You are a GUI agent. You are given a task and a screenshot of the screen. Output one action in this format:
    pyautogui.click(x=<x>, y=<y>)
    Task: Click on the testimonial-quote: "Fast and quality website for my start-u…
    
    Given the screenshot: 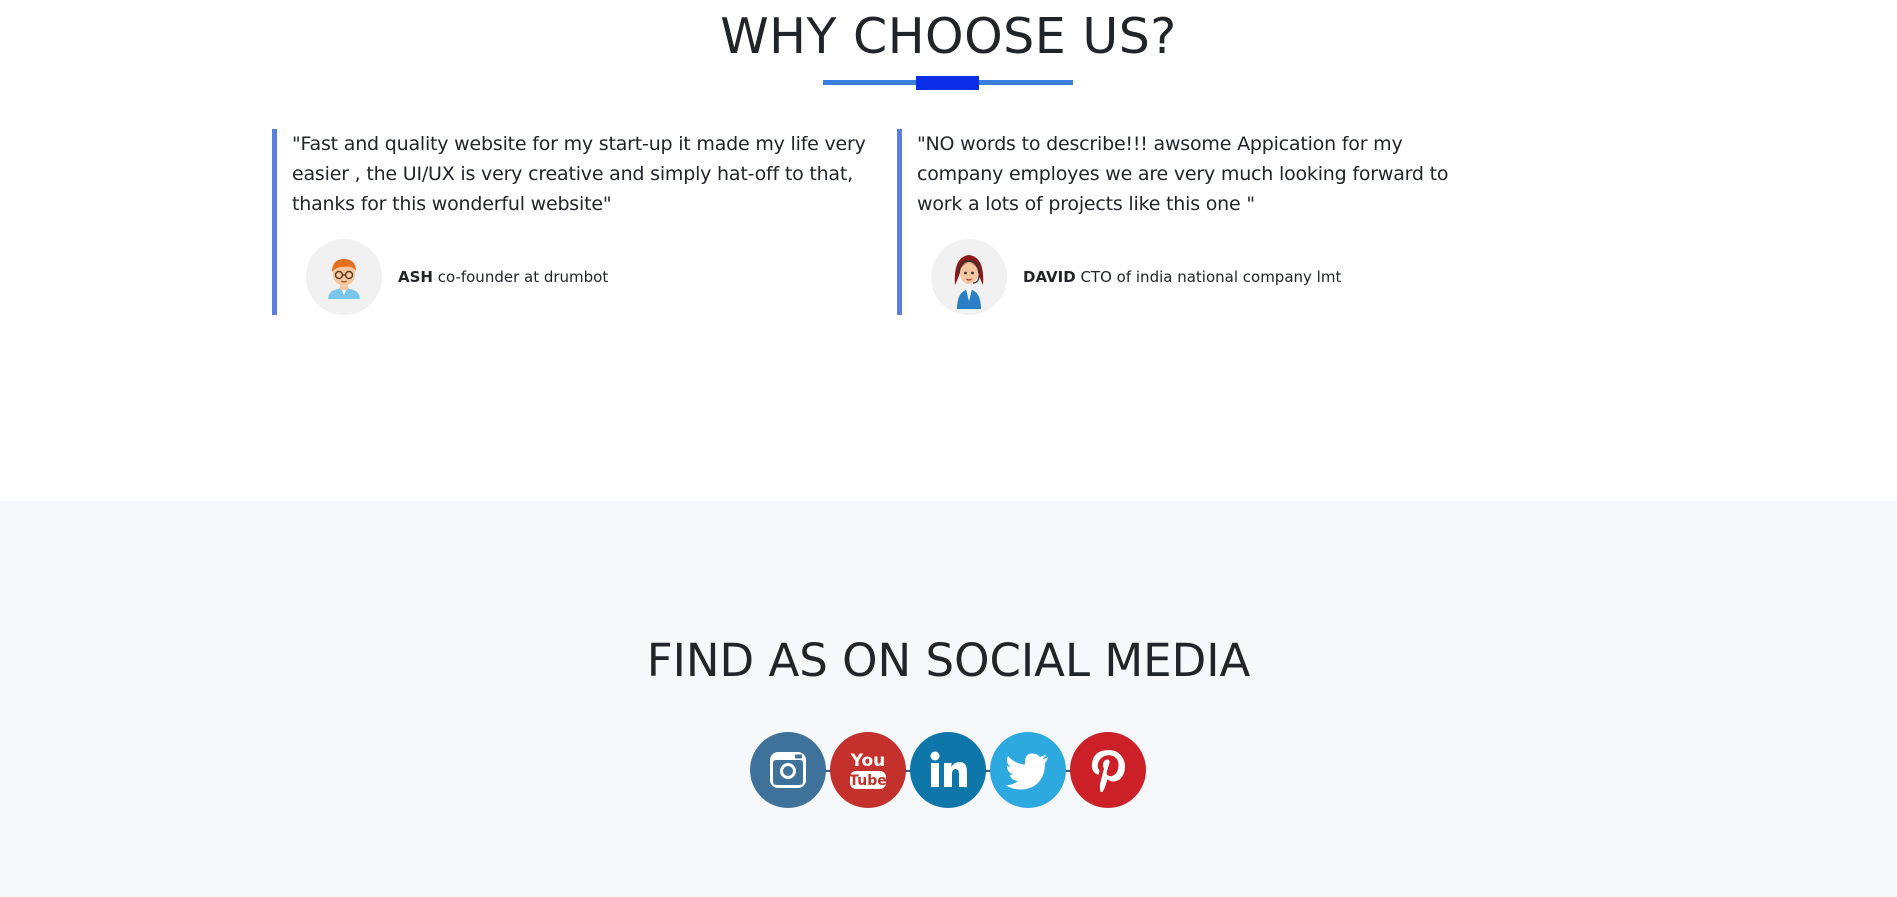 What is the action you would take?
    pyautogui.click(x=579, y=174)
    